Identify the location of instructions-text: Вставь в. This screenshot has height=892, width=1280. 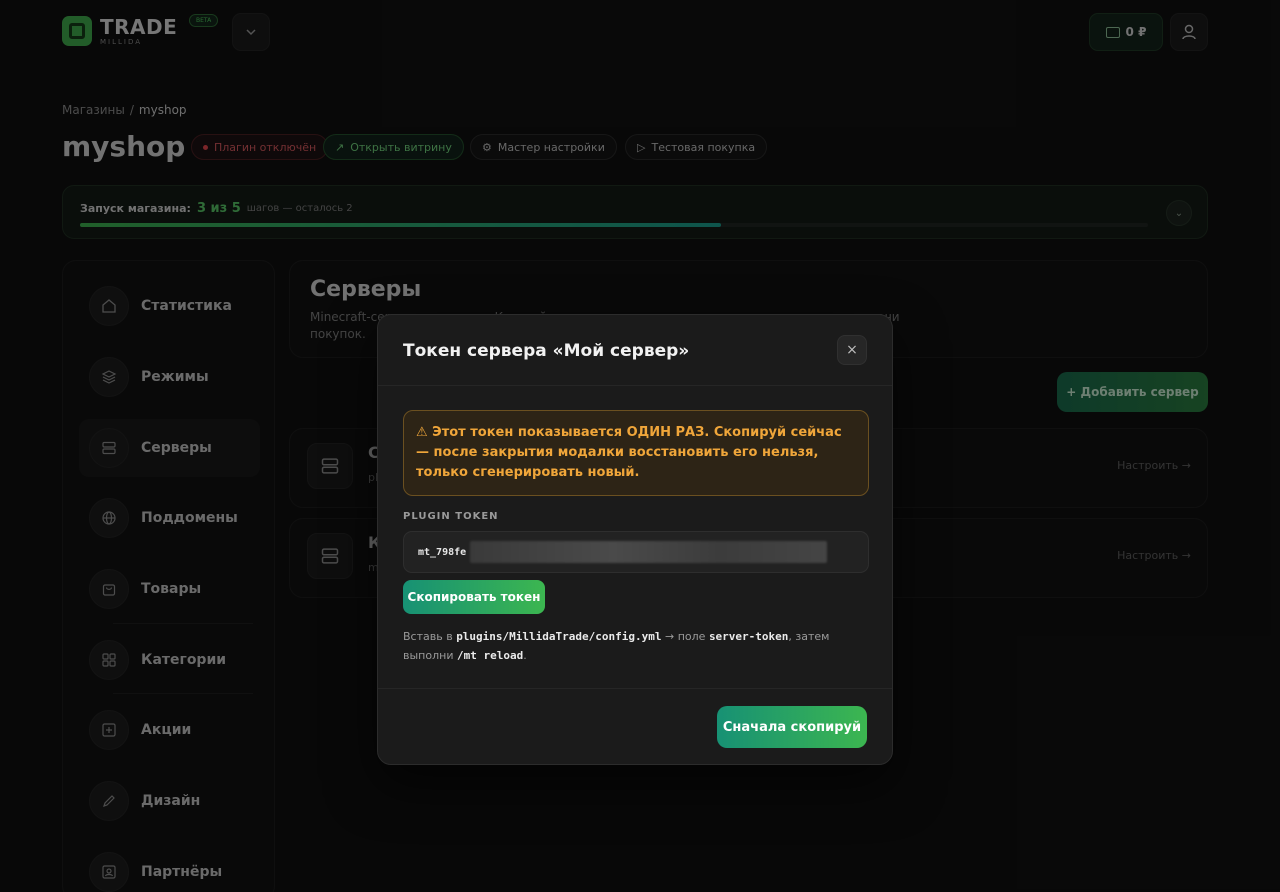
(430, 636).